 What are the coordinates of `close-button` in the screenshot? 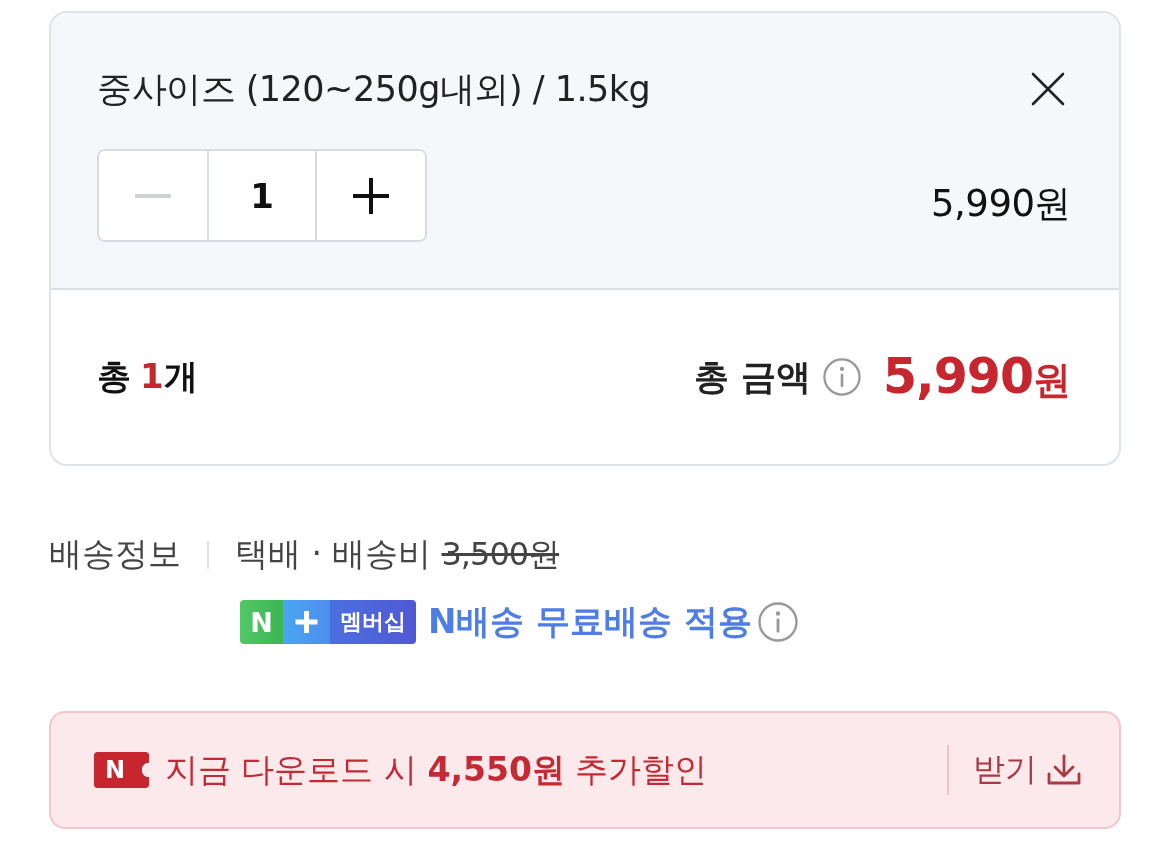 It's located at (1048, 89).